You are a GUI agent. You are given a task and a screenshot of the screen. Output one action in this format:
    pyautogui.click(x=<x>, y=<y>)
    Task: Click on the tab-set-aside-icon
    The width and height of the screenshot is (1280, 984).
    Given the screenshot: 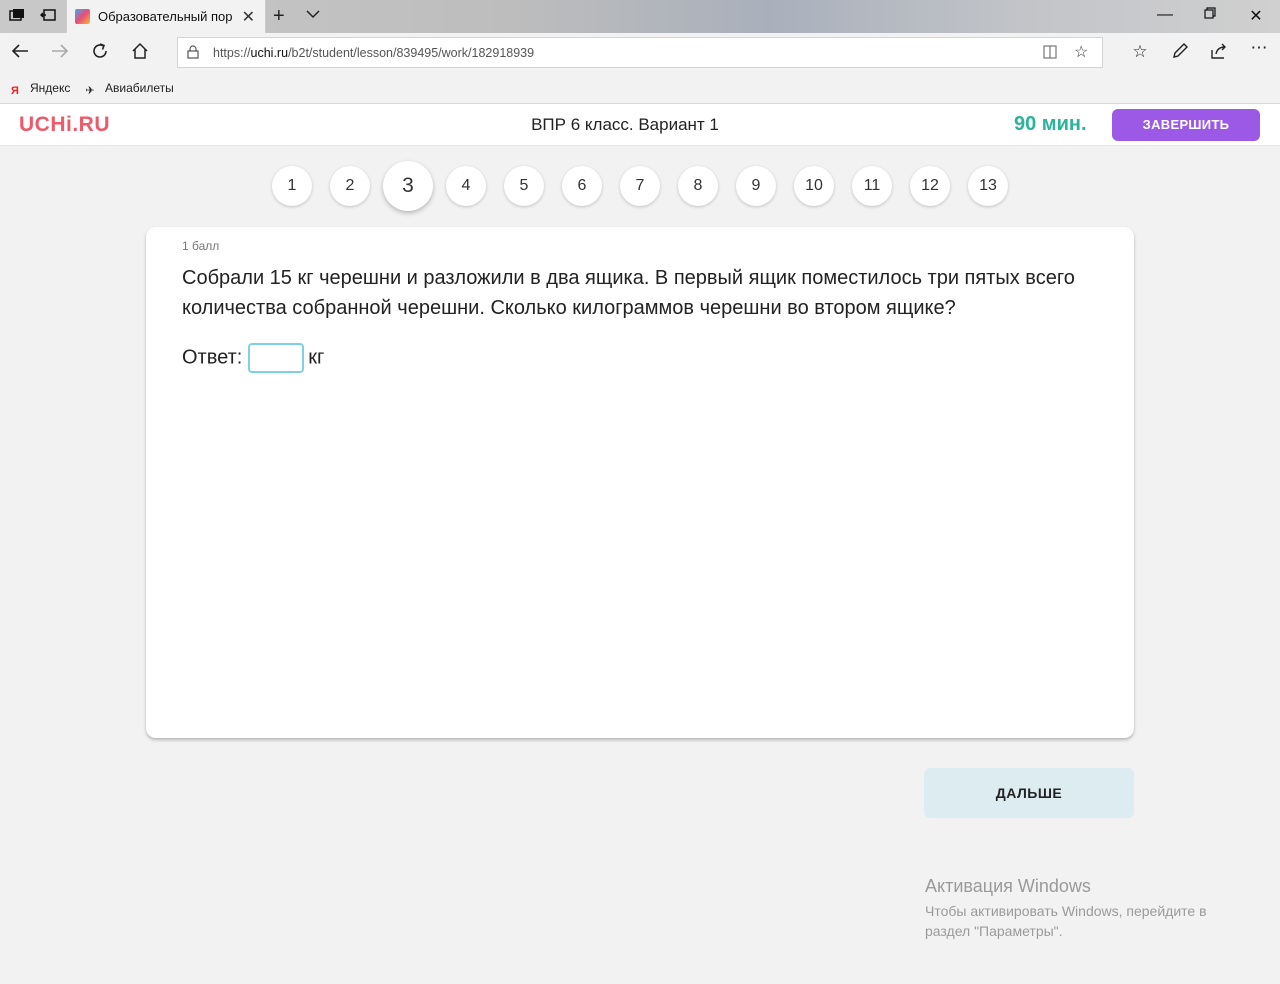 What is the action you would take?
    pyautogui.click(x=17, y=16)
    